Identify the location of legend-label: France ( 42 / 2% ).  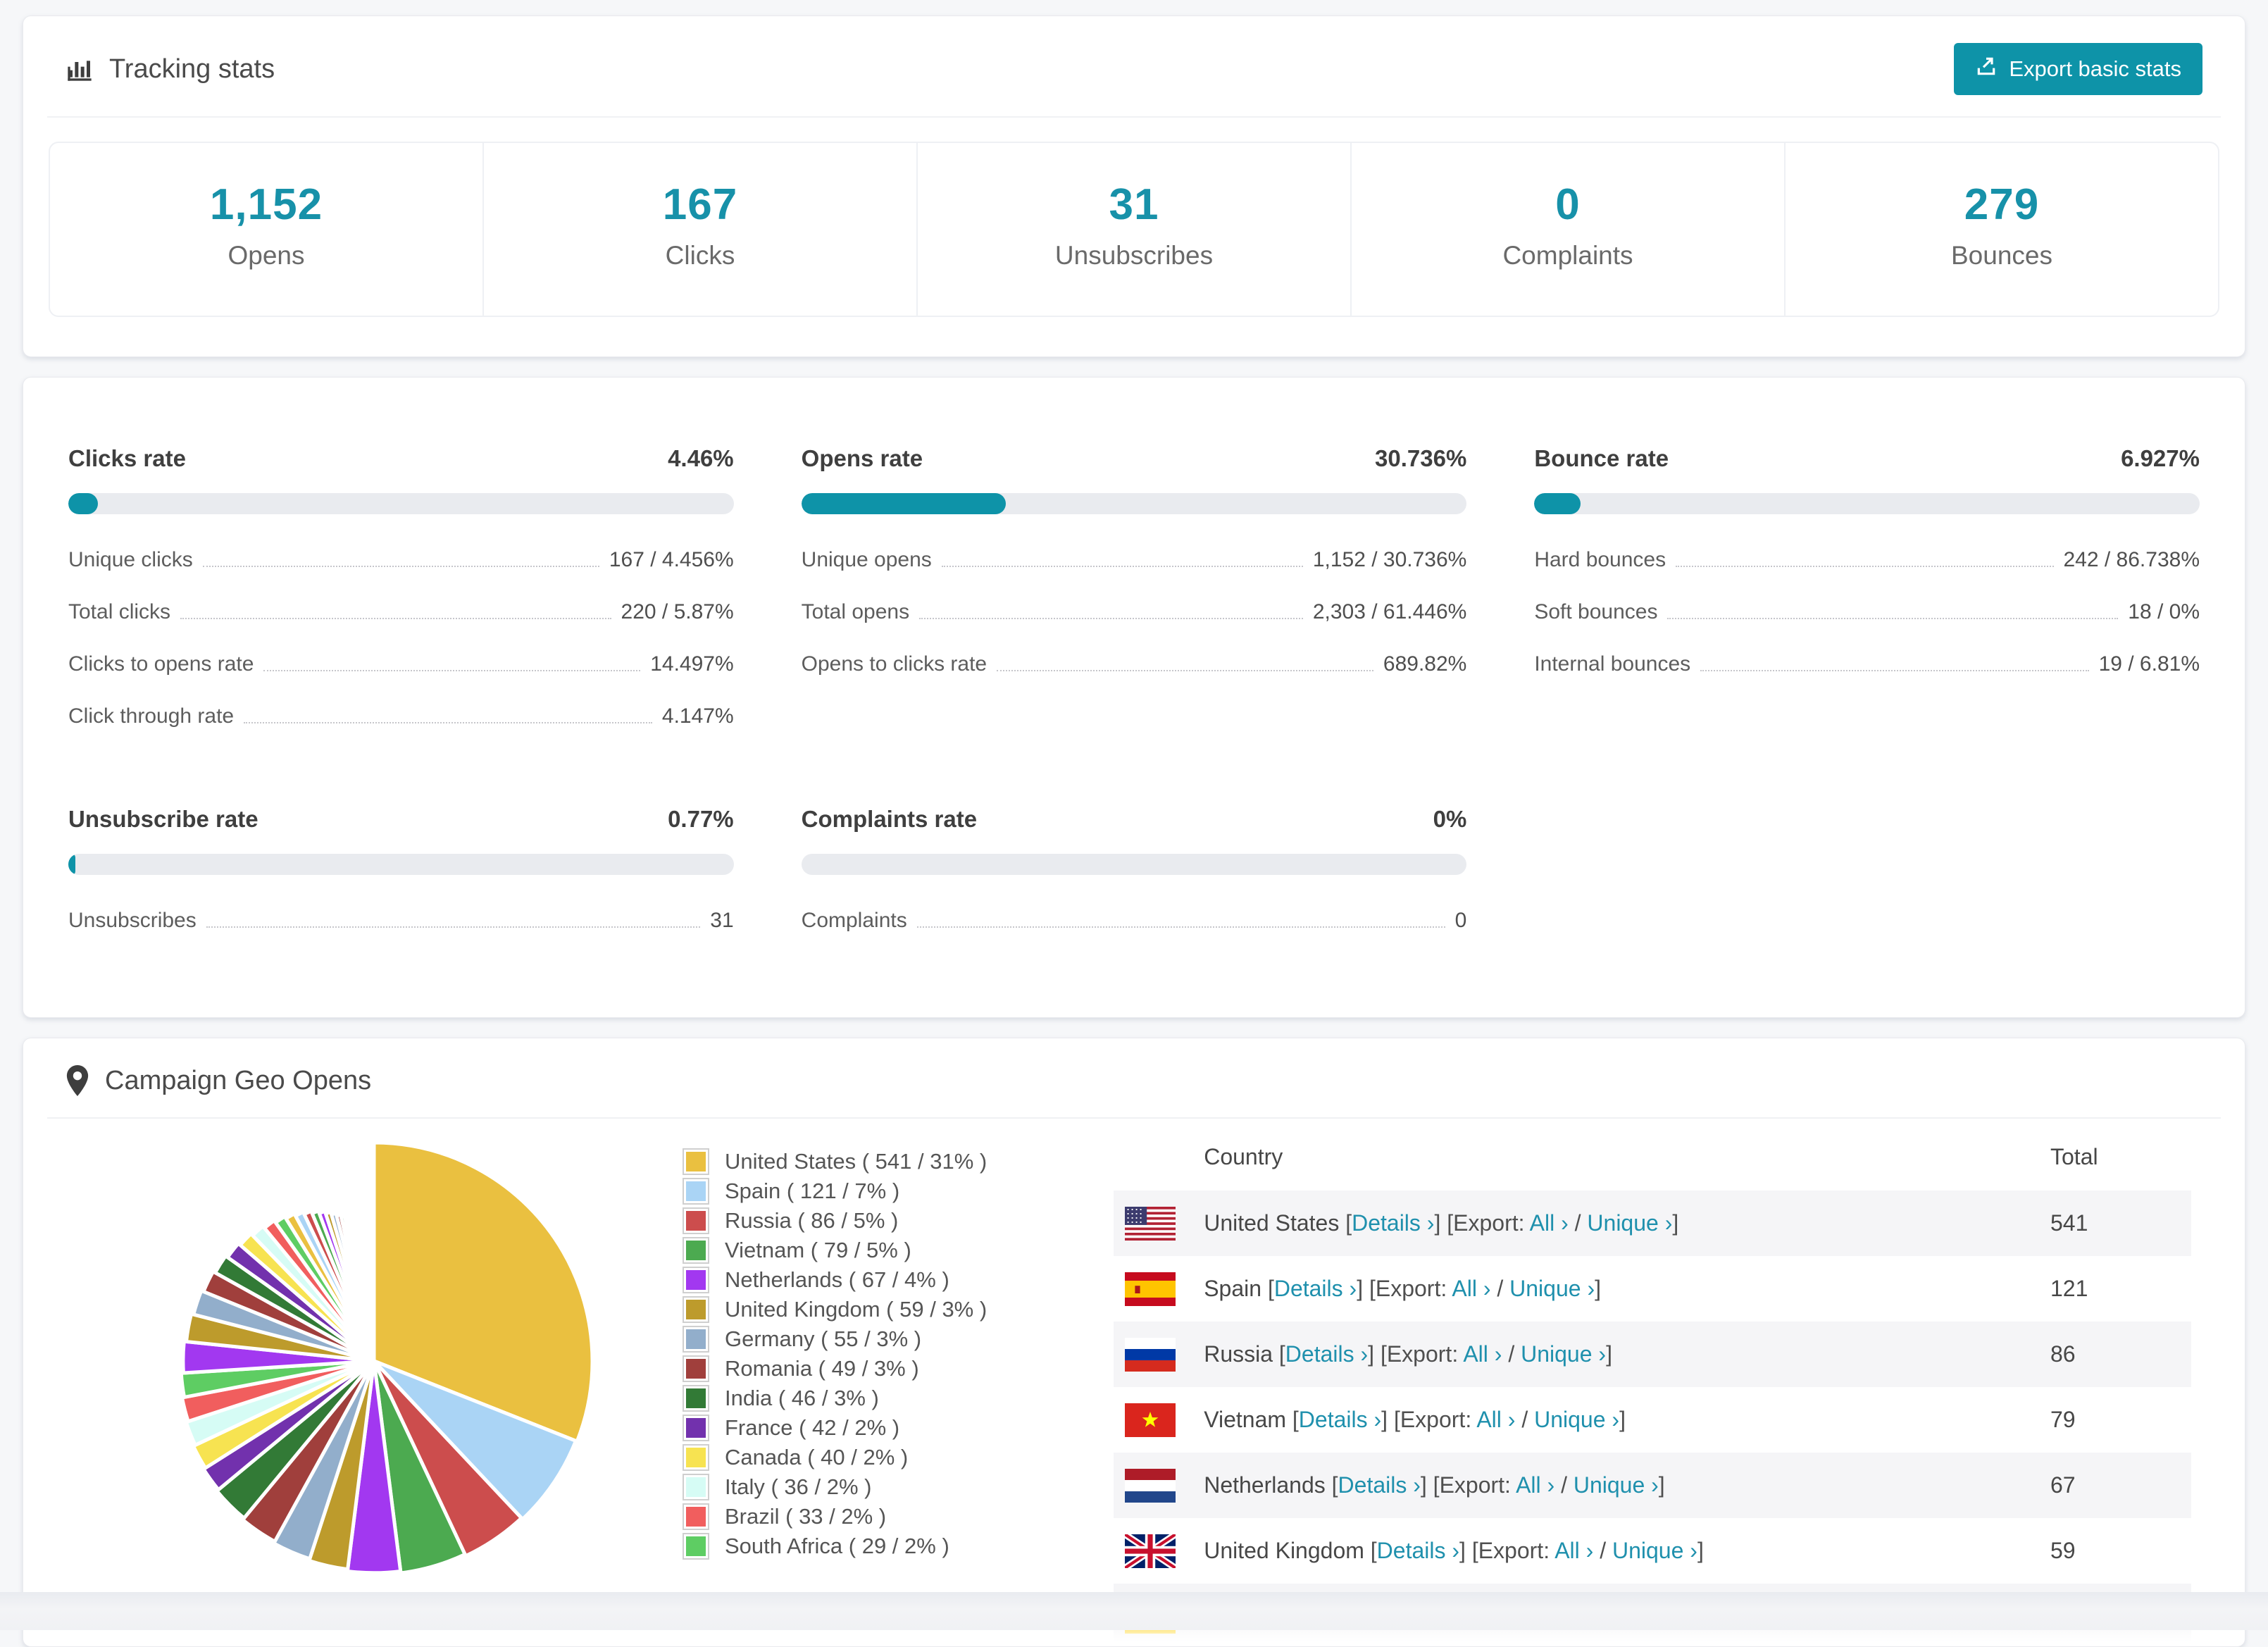
(812, 1428).